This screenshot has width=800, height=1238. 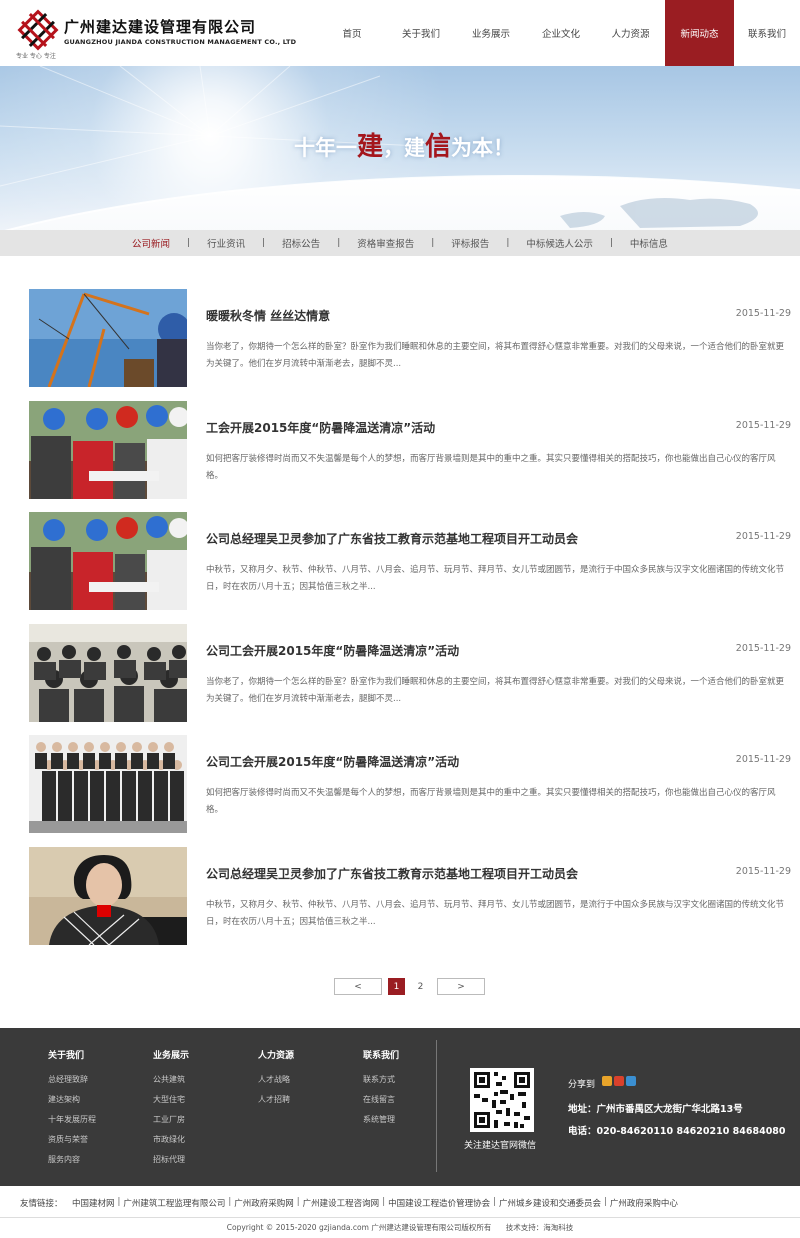 I want to click on news-thumbnail-meeting, so click(x=108, y=672).